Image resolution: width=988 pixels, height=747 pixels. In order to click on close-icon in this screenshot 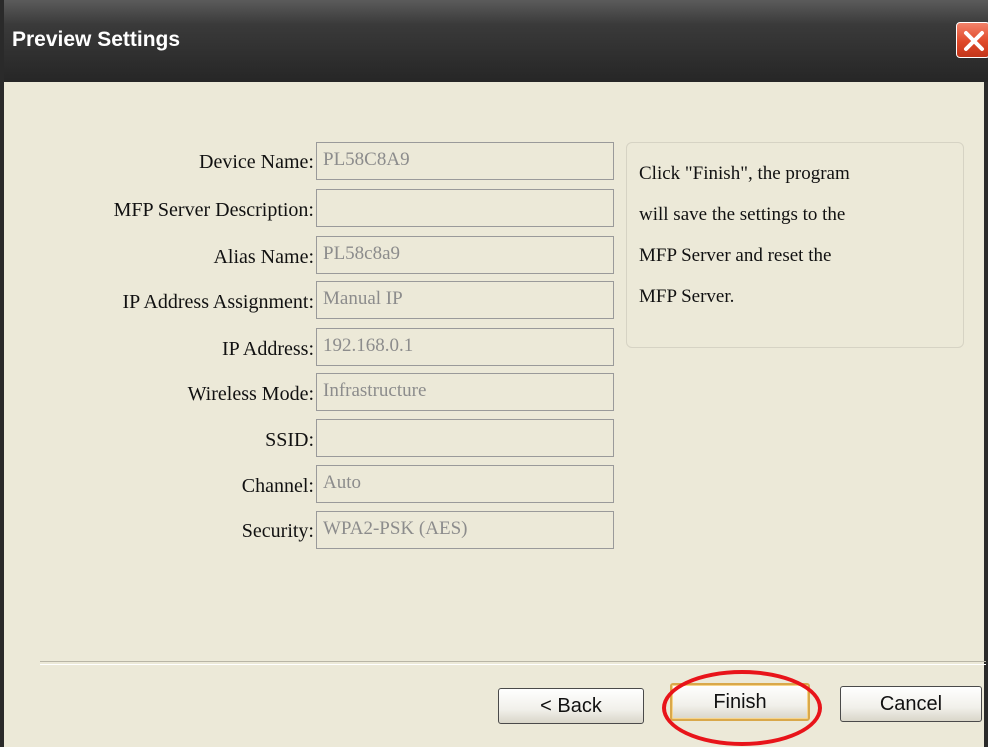, I will do `click(974, 41)`.